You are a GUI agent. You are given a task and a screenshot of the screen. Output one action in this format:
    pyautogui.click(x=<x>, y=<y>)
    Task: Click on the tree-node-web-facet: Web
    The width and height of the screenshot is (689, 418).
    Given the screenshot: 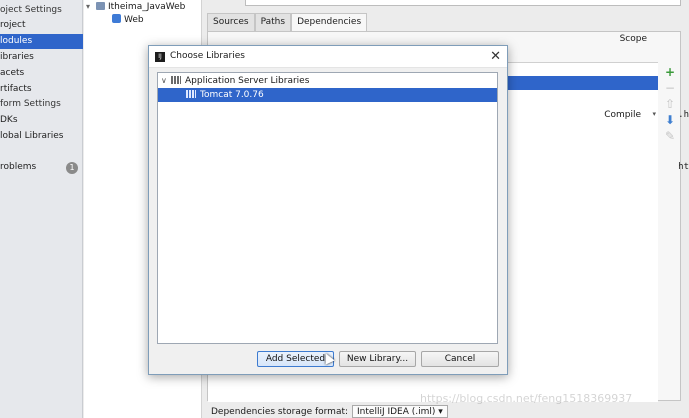 What is the action you would take?
    pyautogui.click(x=128, y=20)
    